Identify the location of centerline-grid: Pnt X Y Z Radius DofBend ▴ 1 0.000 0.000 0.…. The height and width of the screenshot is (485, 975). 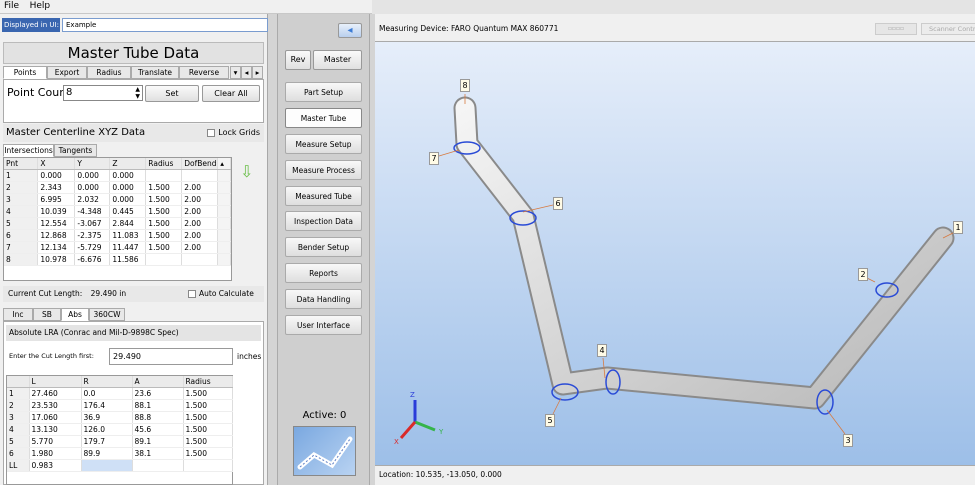
(117, 219).